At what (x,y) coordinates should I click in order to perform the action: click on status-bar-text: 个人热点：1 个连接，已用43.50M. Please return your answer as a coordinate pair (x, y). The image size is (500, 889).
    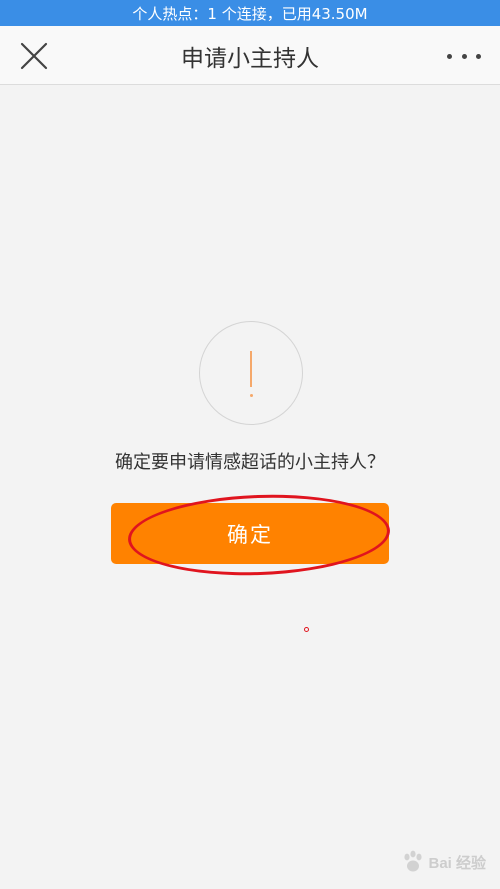
    Looking at the image, I should click on (250, 13).